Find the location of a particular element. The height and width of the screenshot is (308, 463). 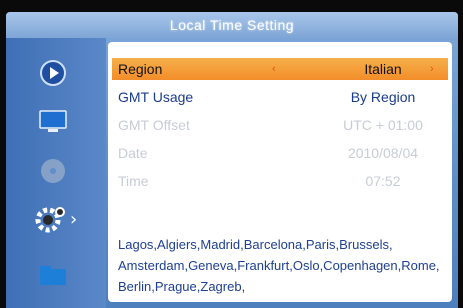

right-arrow-icon: › is located at coordinates (432, 69).